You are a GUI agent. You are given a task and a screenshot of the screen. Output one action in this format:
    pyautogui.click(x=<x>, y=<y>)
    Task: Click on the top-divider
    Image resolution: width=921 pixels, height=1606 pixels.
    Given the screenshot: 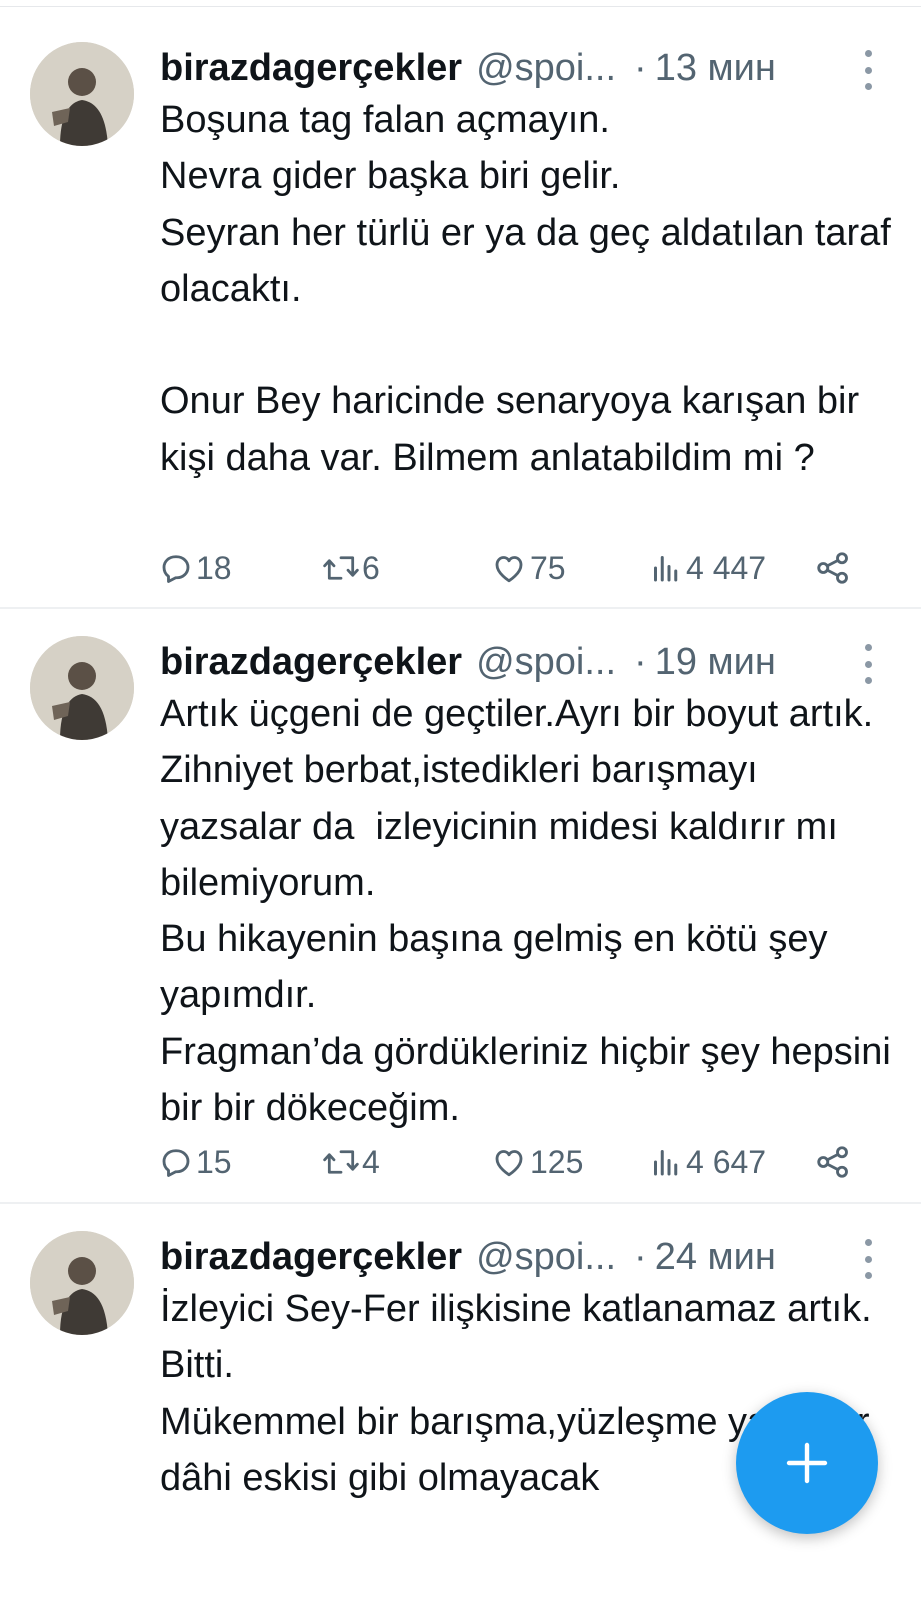 What is the action you would take?
    pyautogui.click(x=460, y=6)
    